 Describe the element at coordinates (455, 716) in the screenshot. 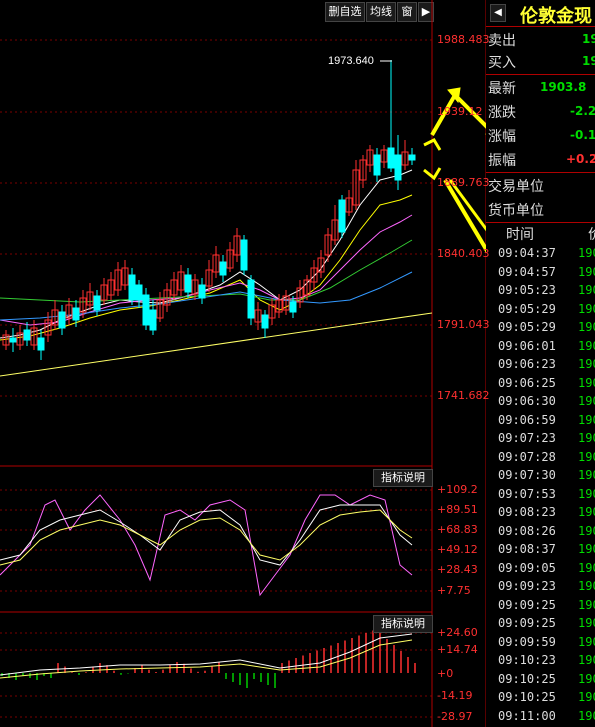

I see `indicator2-level: -28.97` at that location.